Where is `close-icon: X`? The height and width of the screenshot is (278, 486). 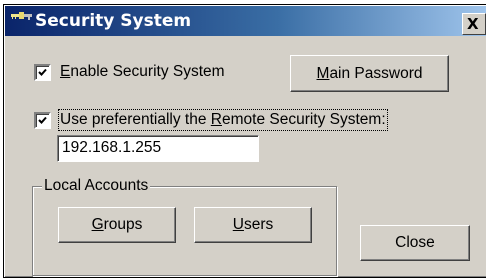 close-icon: X is located at coordinates (473, 24).